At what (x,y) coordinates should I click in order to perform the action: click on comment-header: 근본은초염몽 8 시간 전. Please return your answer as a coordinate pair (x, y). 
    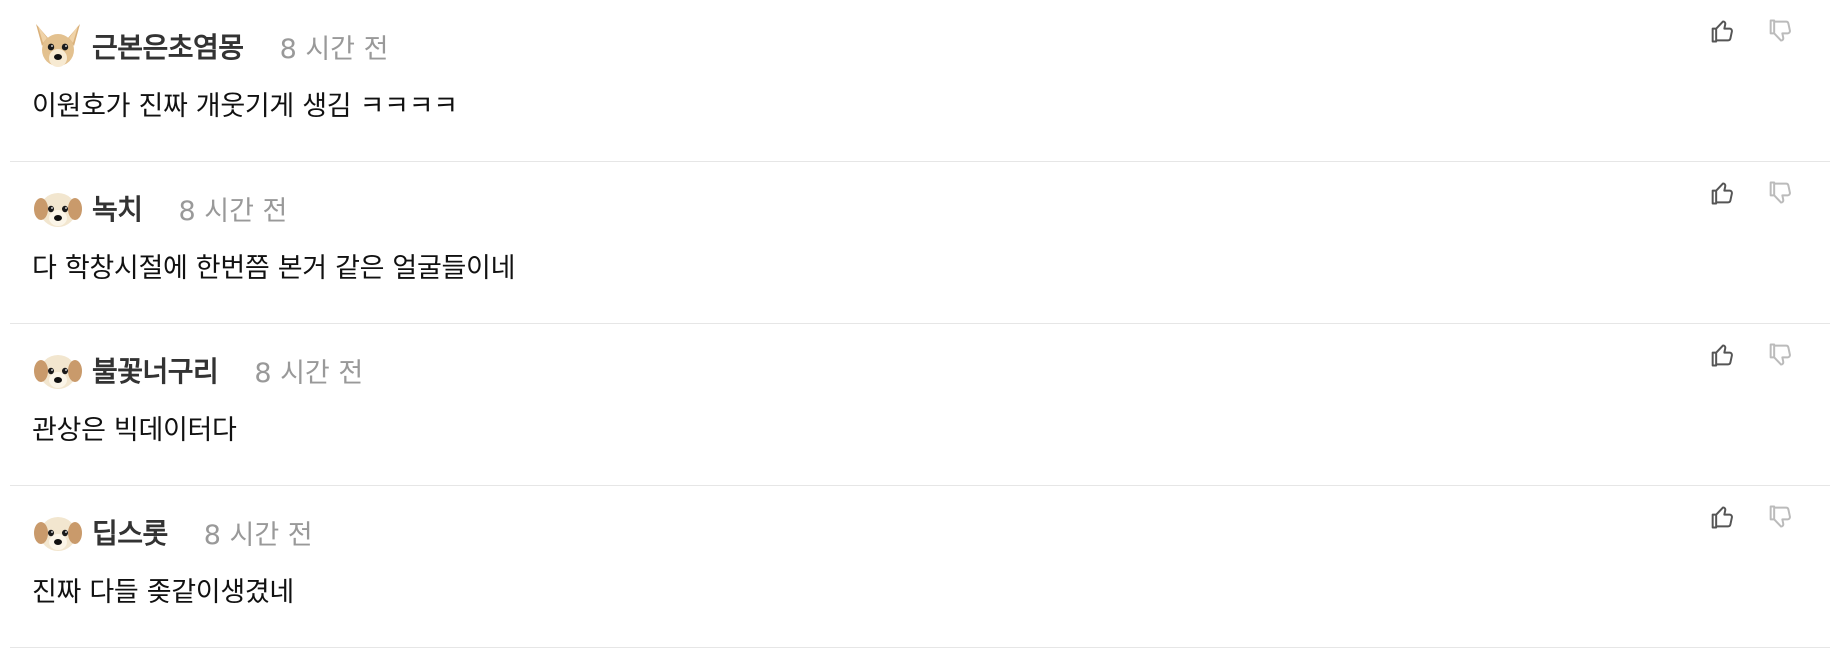
    Looking at the image, I should click on (210, 46).